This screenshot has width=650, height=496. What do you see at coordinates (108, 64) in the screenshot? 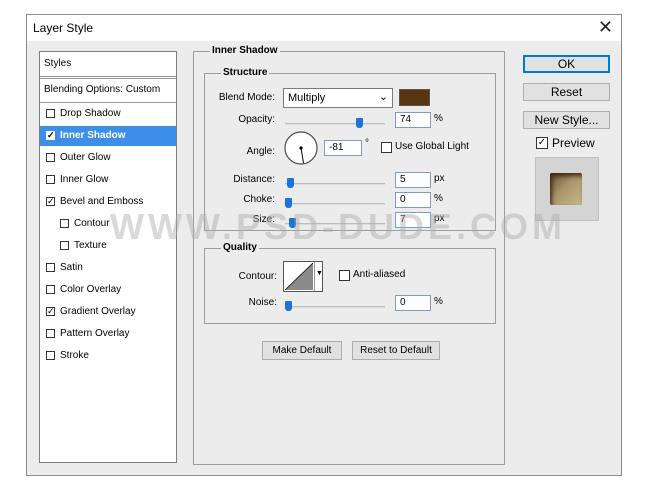
I see `styles-header: Styles` at bounding box center [108, 64].